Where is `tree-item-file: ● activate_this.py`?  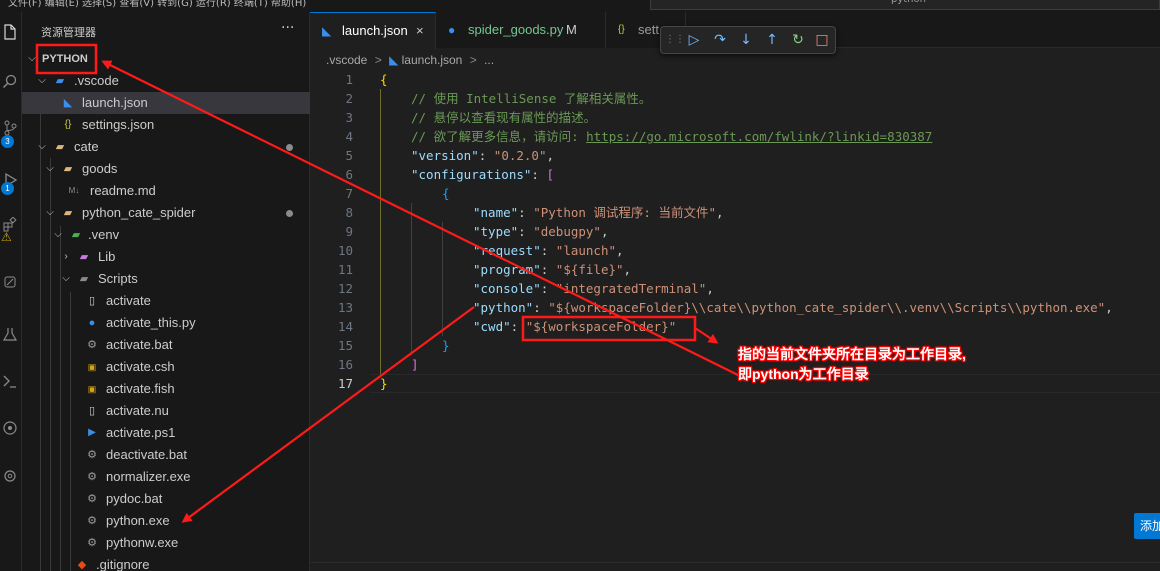 tree-item-file: ● activate_this.py is located at coordinates (166, 323).